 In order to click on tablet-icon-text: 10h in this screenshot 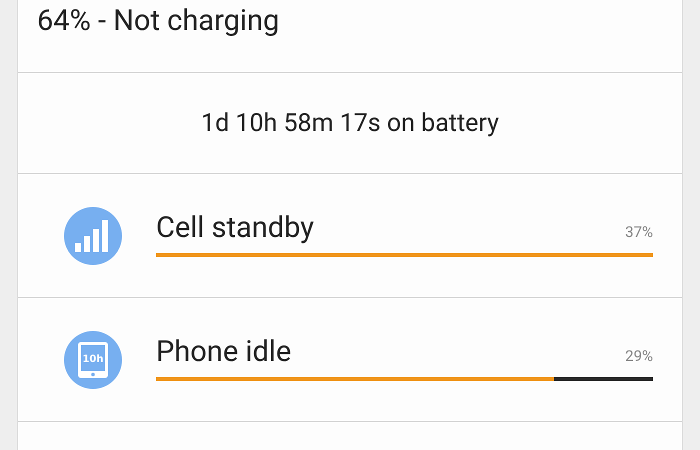, I will do `click(93, 359)`.